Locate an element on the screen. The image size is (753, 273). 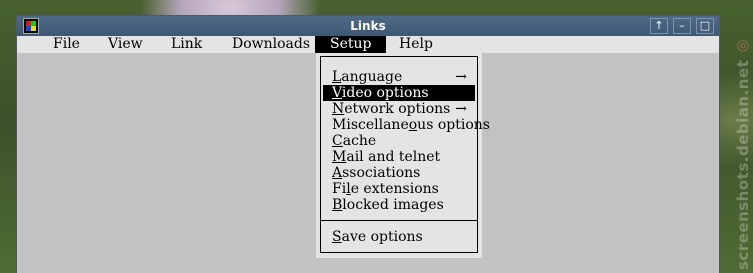
minimize-button: – is located at coordinates (682, 26).